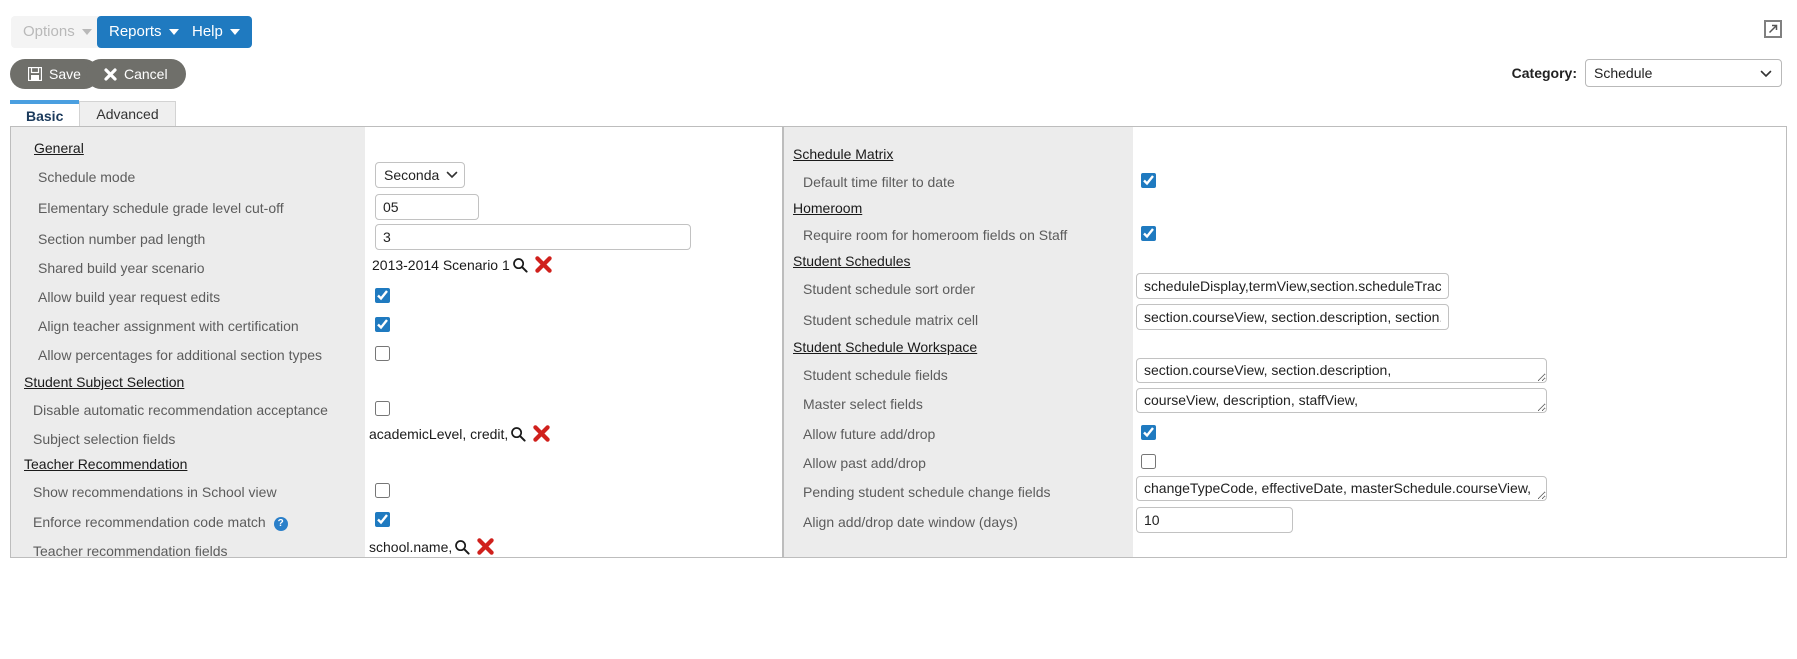 The image size is (1797, 659). I want to click on default-time-filter-to-date-checkbox, so click(1148, 180).